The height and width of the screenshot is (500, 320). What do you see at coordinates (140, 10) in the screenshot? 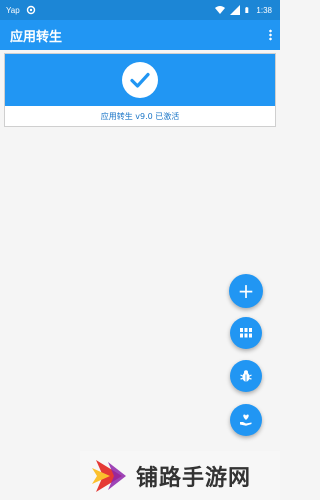
I see `status-bar: Yap 1:38` at bounding box center [140, 10].